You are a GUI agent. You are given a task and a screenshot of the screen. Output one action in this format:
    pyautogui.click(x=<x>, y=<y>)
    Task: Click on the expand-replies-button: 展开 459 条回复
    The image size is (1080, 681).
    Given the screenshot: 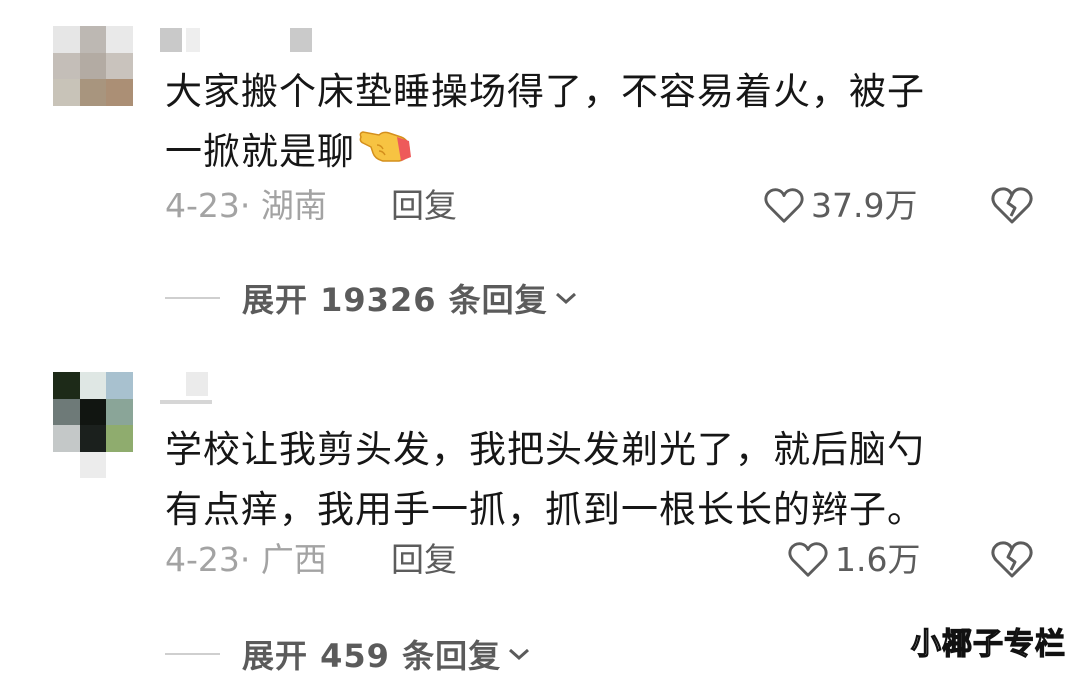 What is the action you would take?
    pyautogui.click(x=348, y=654)
    